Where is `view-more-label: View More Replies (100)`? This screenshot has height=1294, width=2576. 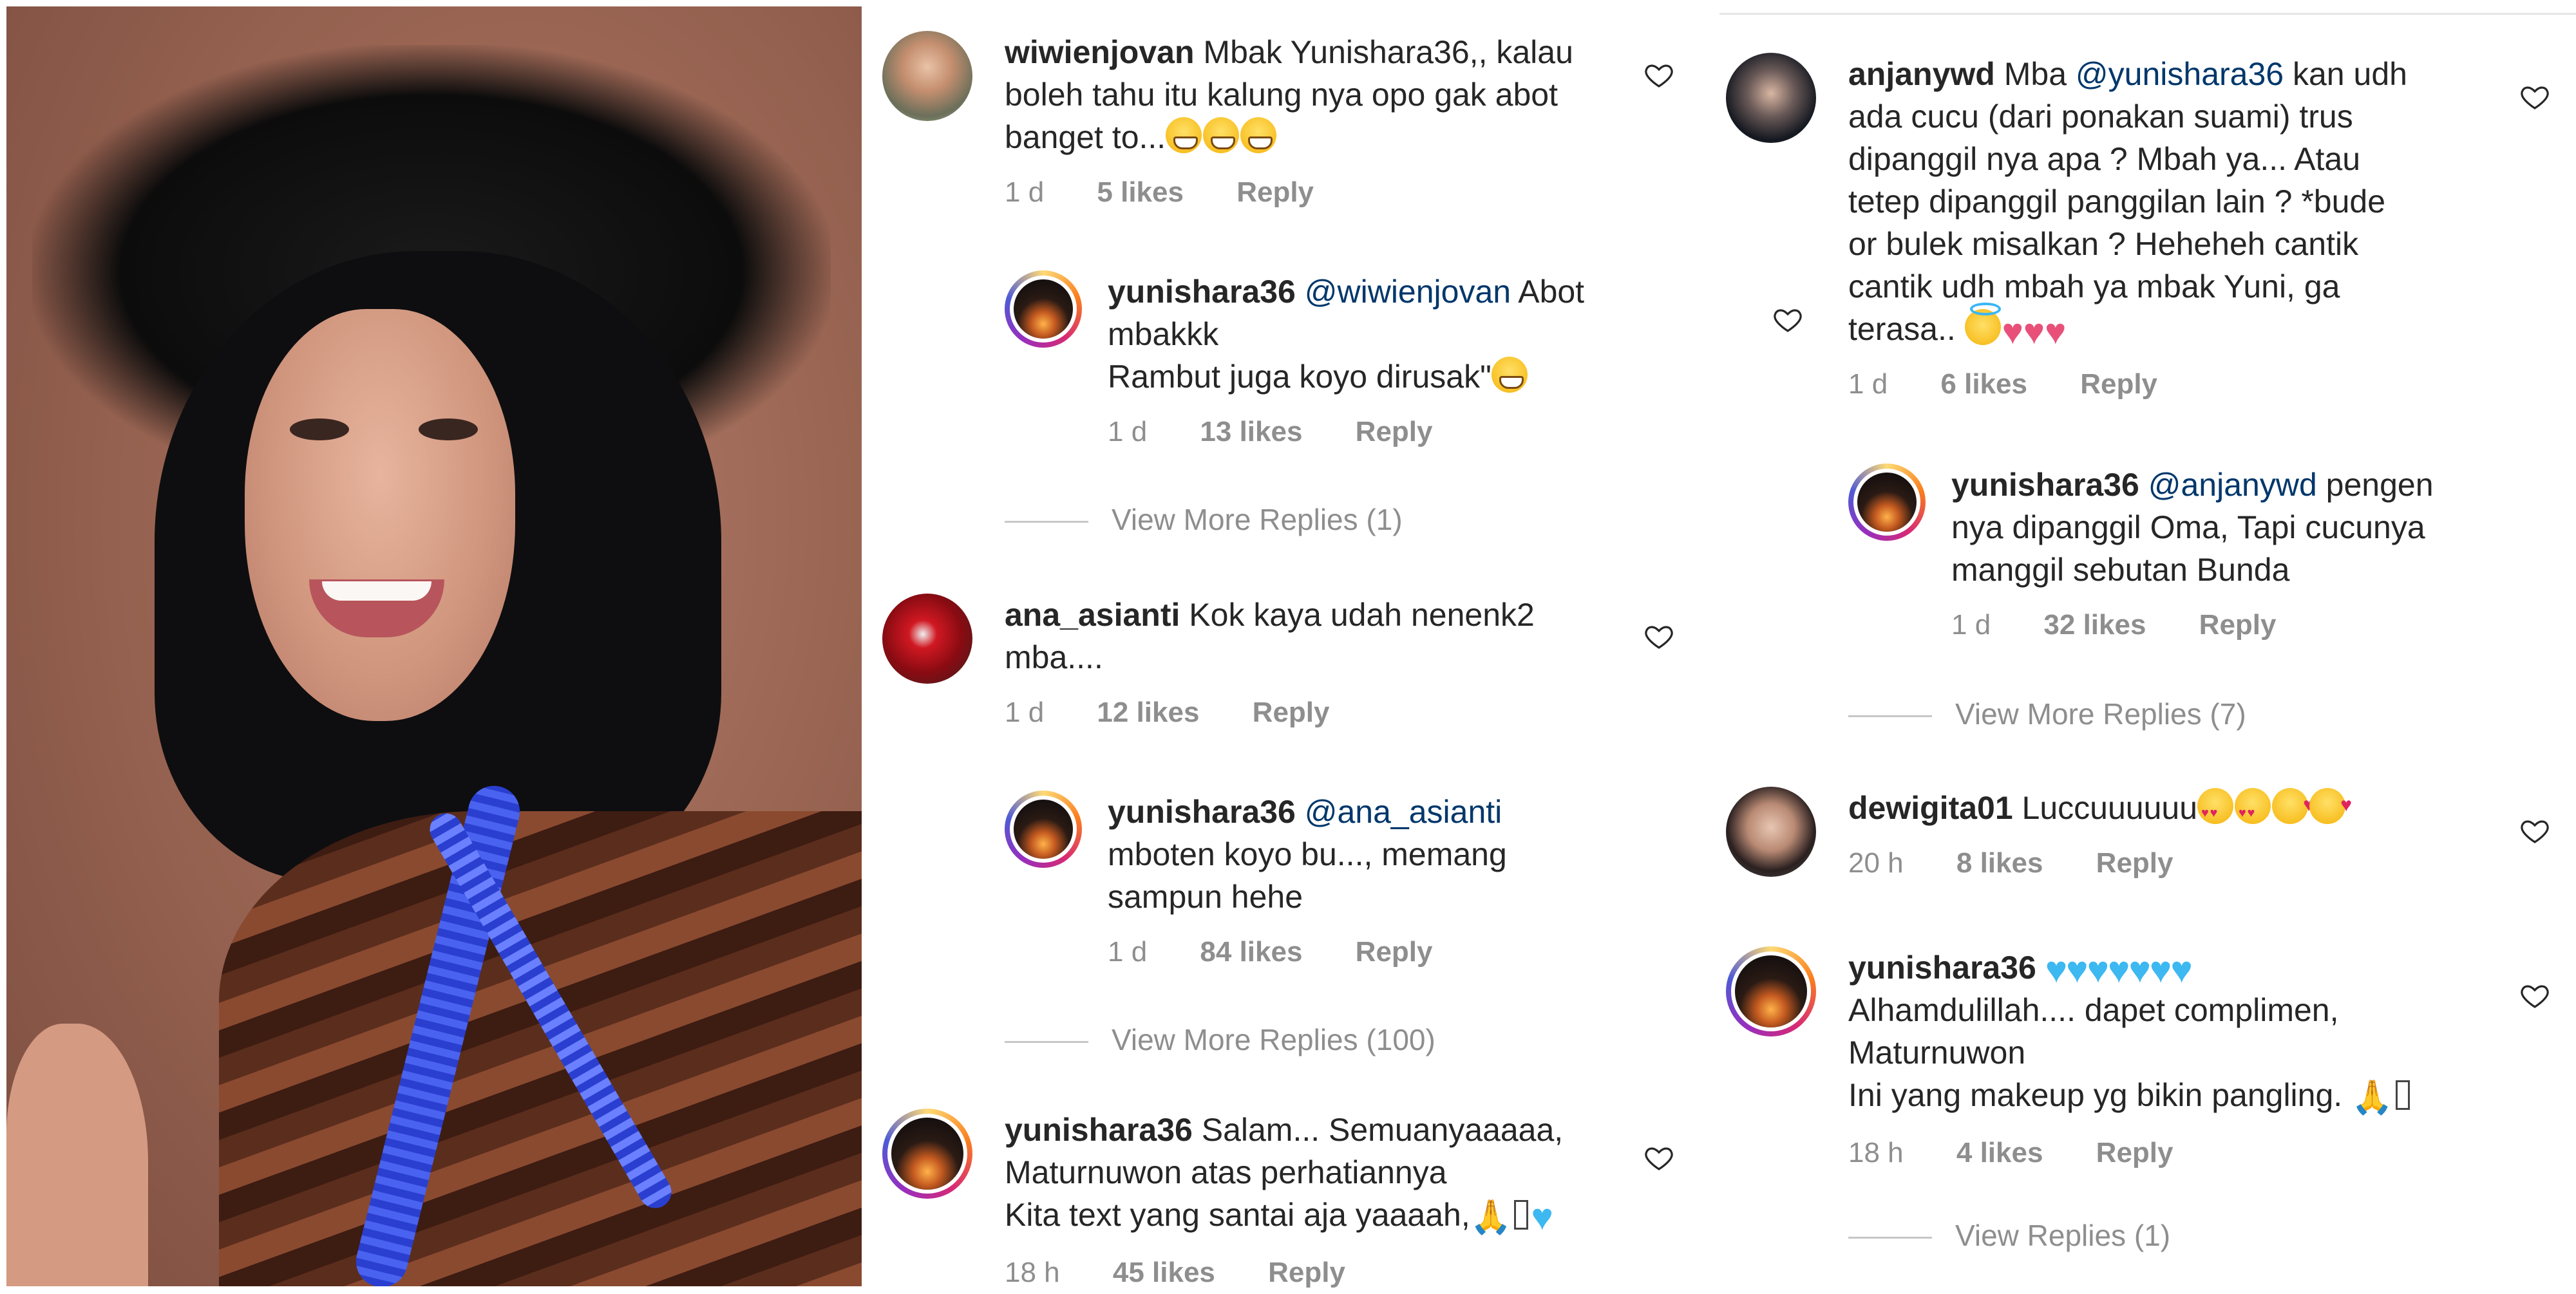
view-more-label: View More Replies (100) is located at coordinates (1273, 1039).